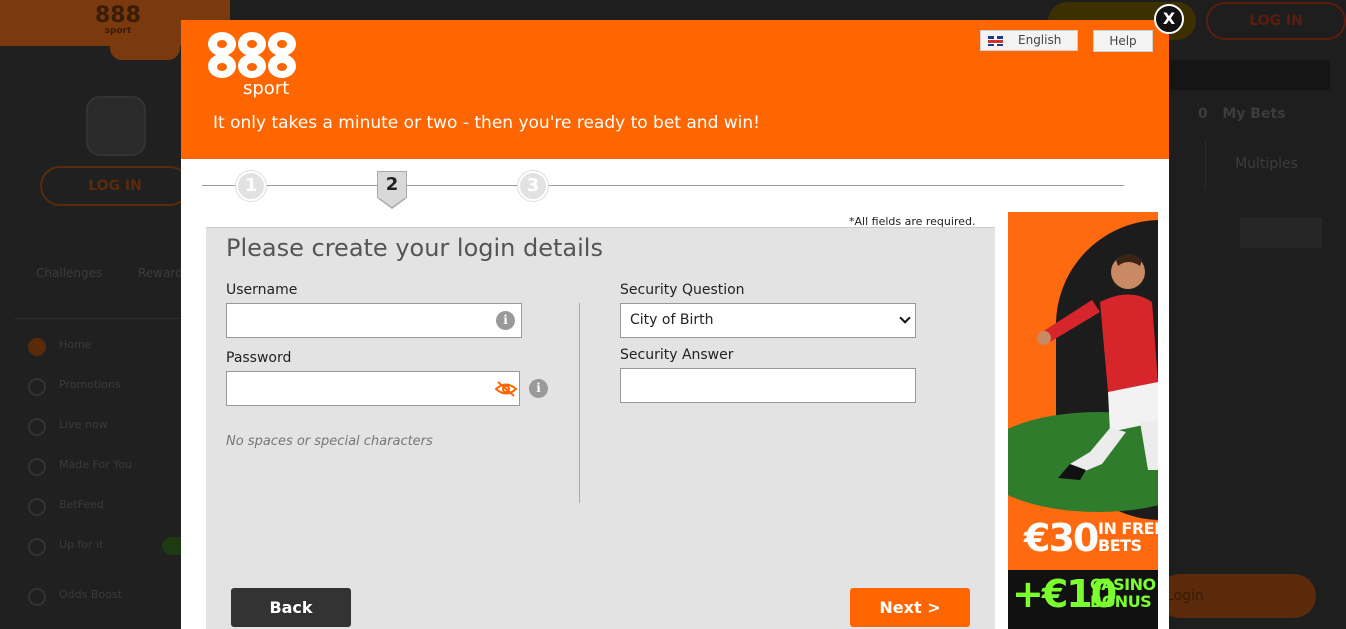 This screenshot has width=1346, height=629. What do you see at coordinates (1128, 537) in the screenshot?
I see `promo-free-bets-text: IN FREE BETS` at bounding box center [1128, 537].